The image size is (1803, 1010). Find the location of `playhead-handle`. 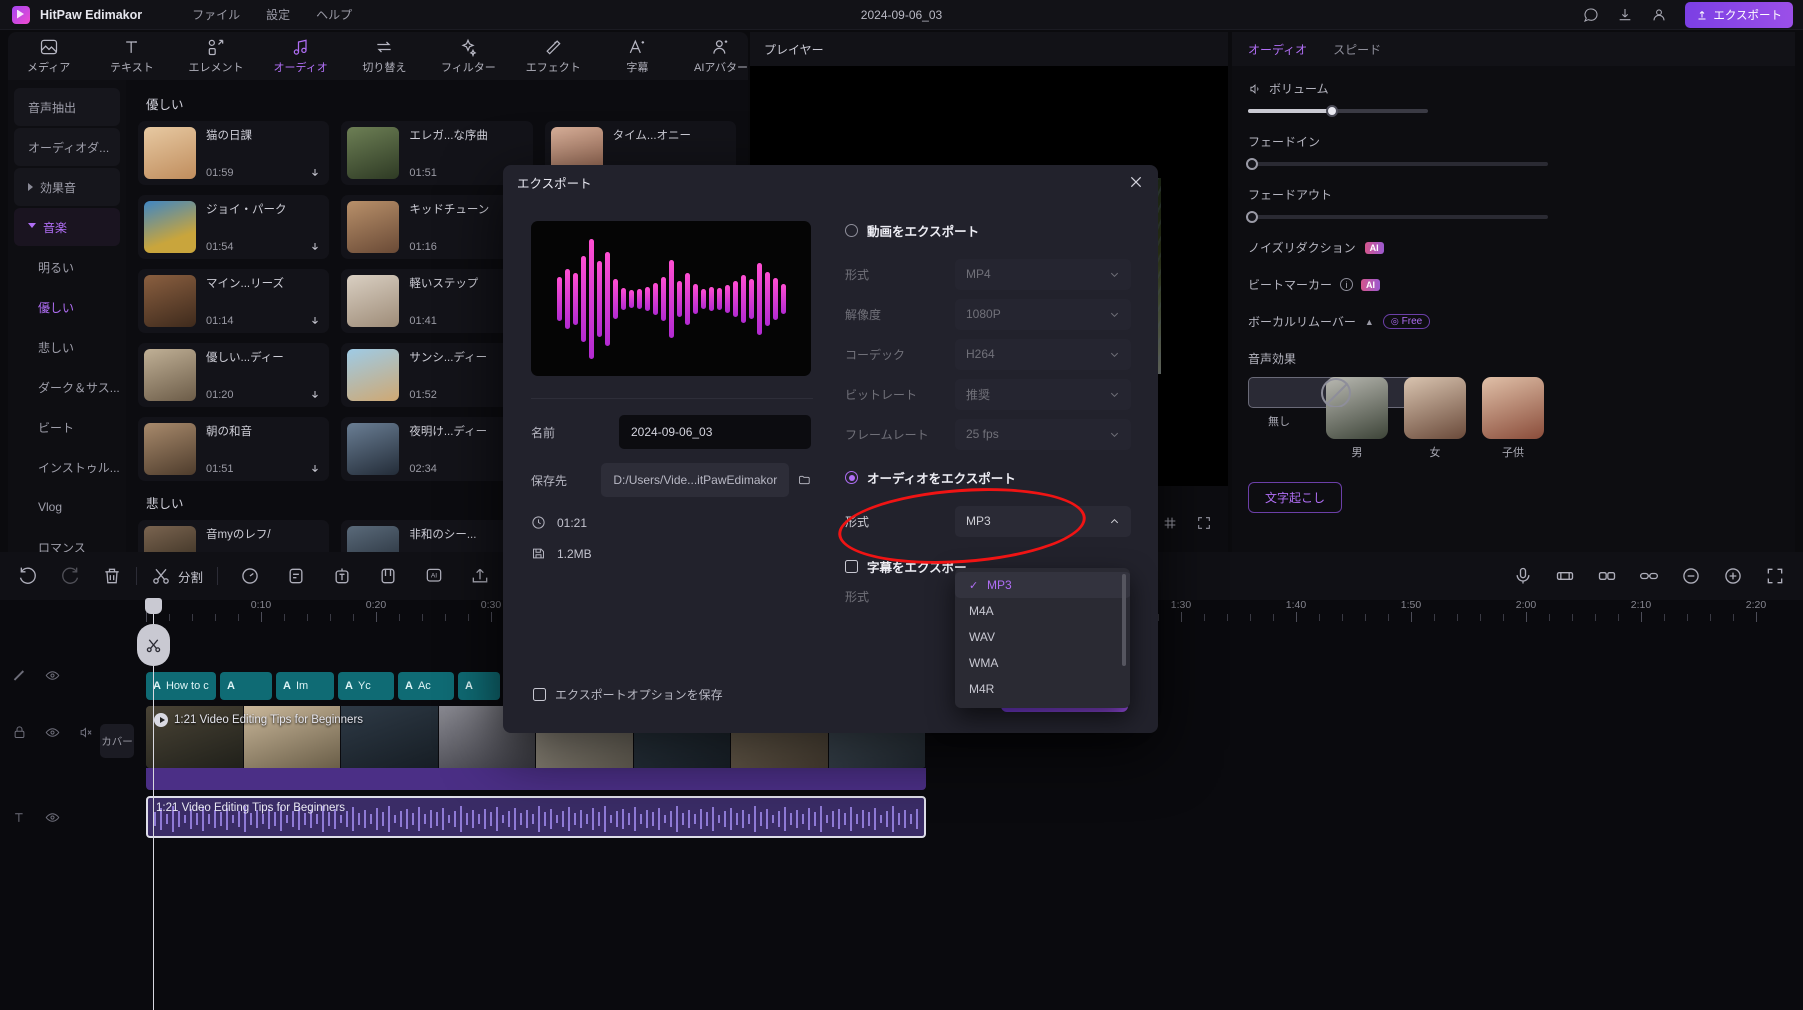

playhead-handle is located at coordinates (153, 606).